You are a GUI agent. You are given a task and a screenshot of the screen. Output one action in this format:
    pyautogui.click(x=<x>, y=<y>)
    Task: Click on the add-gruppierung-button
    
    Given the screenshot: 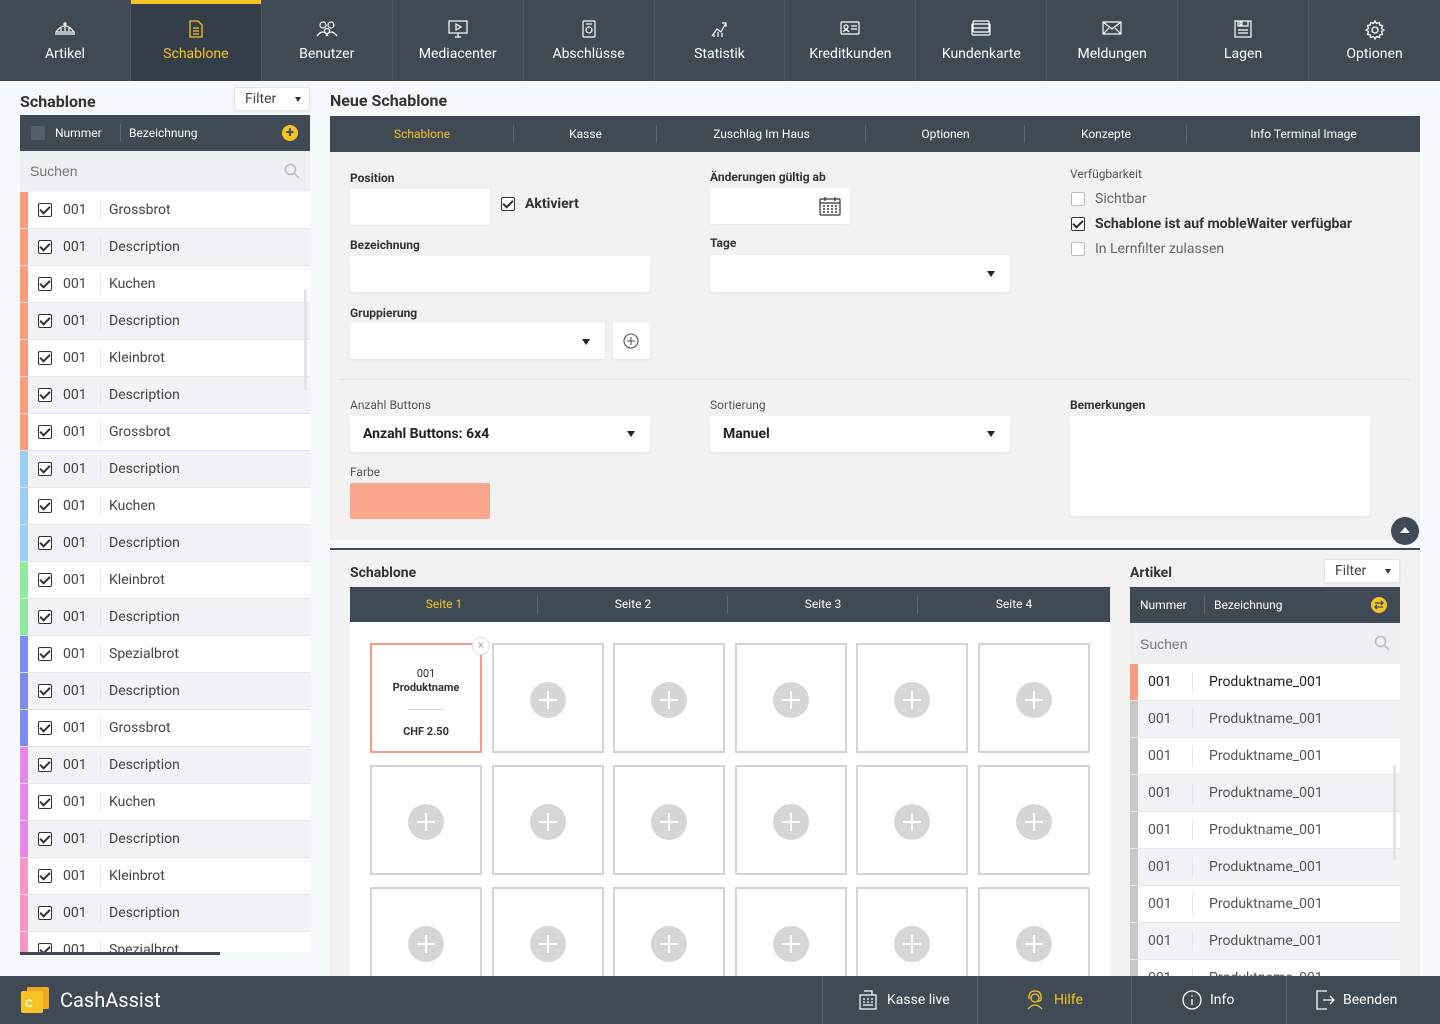 What is the action you would take?
    pyautogui.click(x=631, y=341)
    